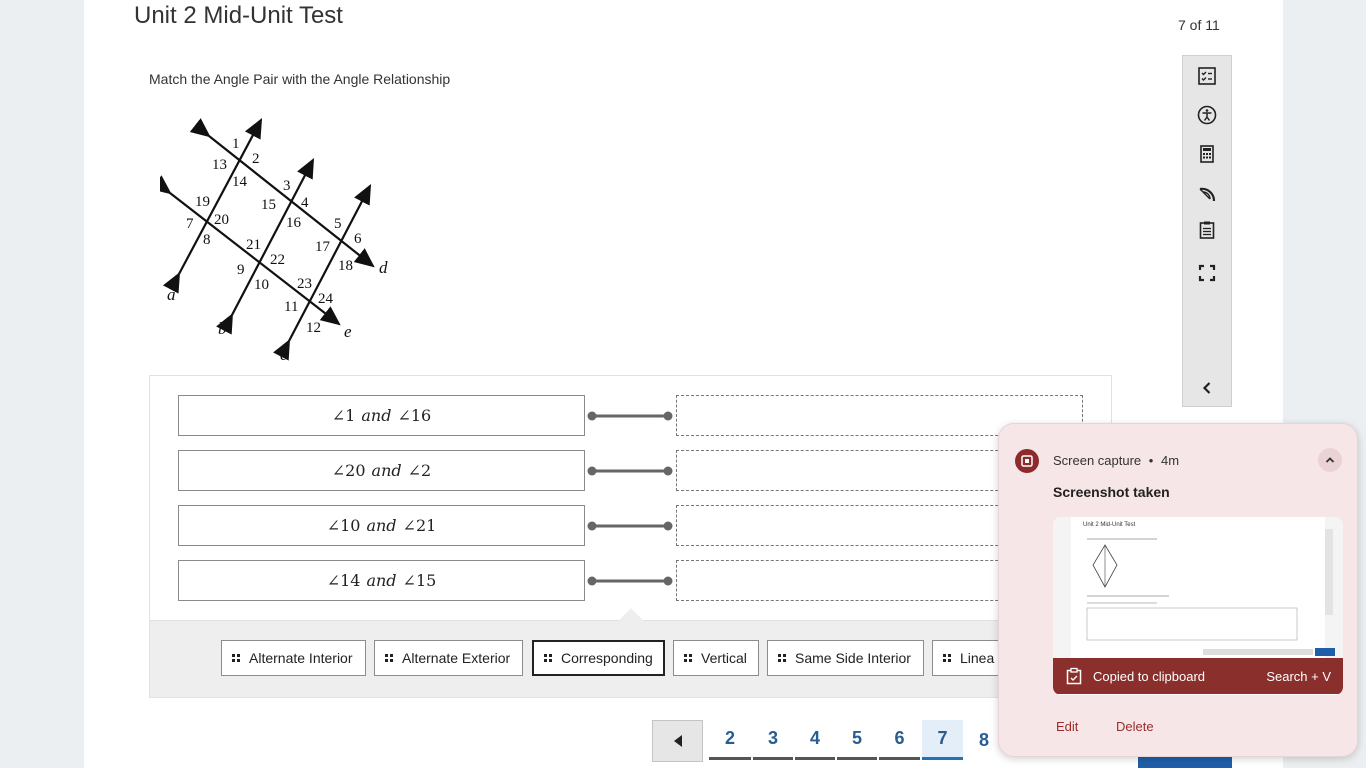  Describe the element at coordinates (381, 470) in the screenshot. I see `angle-pair-item: ∠20 and ∠2` at that location.